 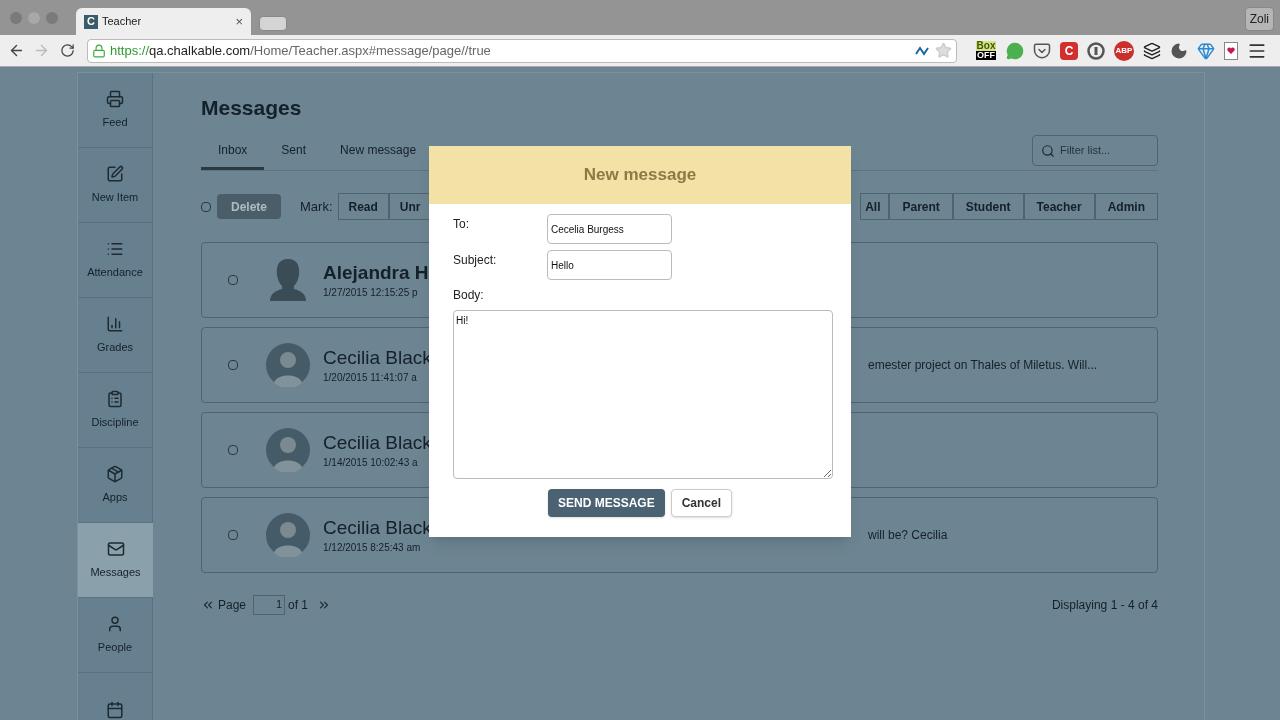 I want to click on tab: New message, so click(x=378, y=155).